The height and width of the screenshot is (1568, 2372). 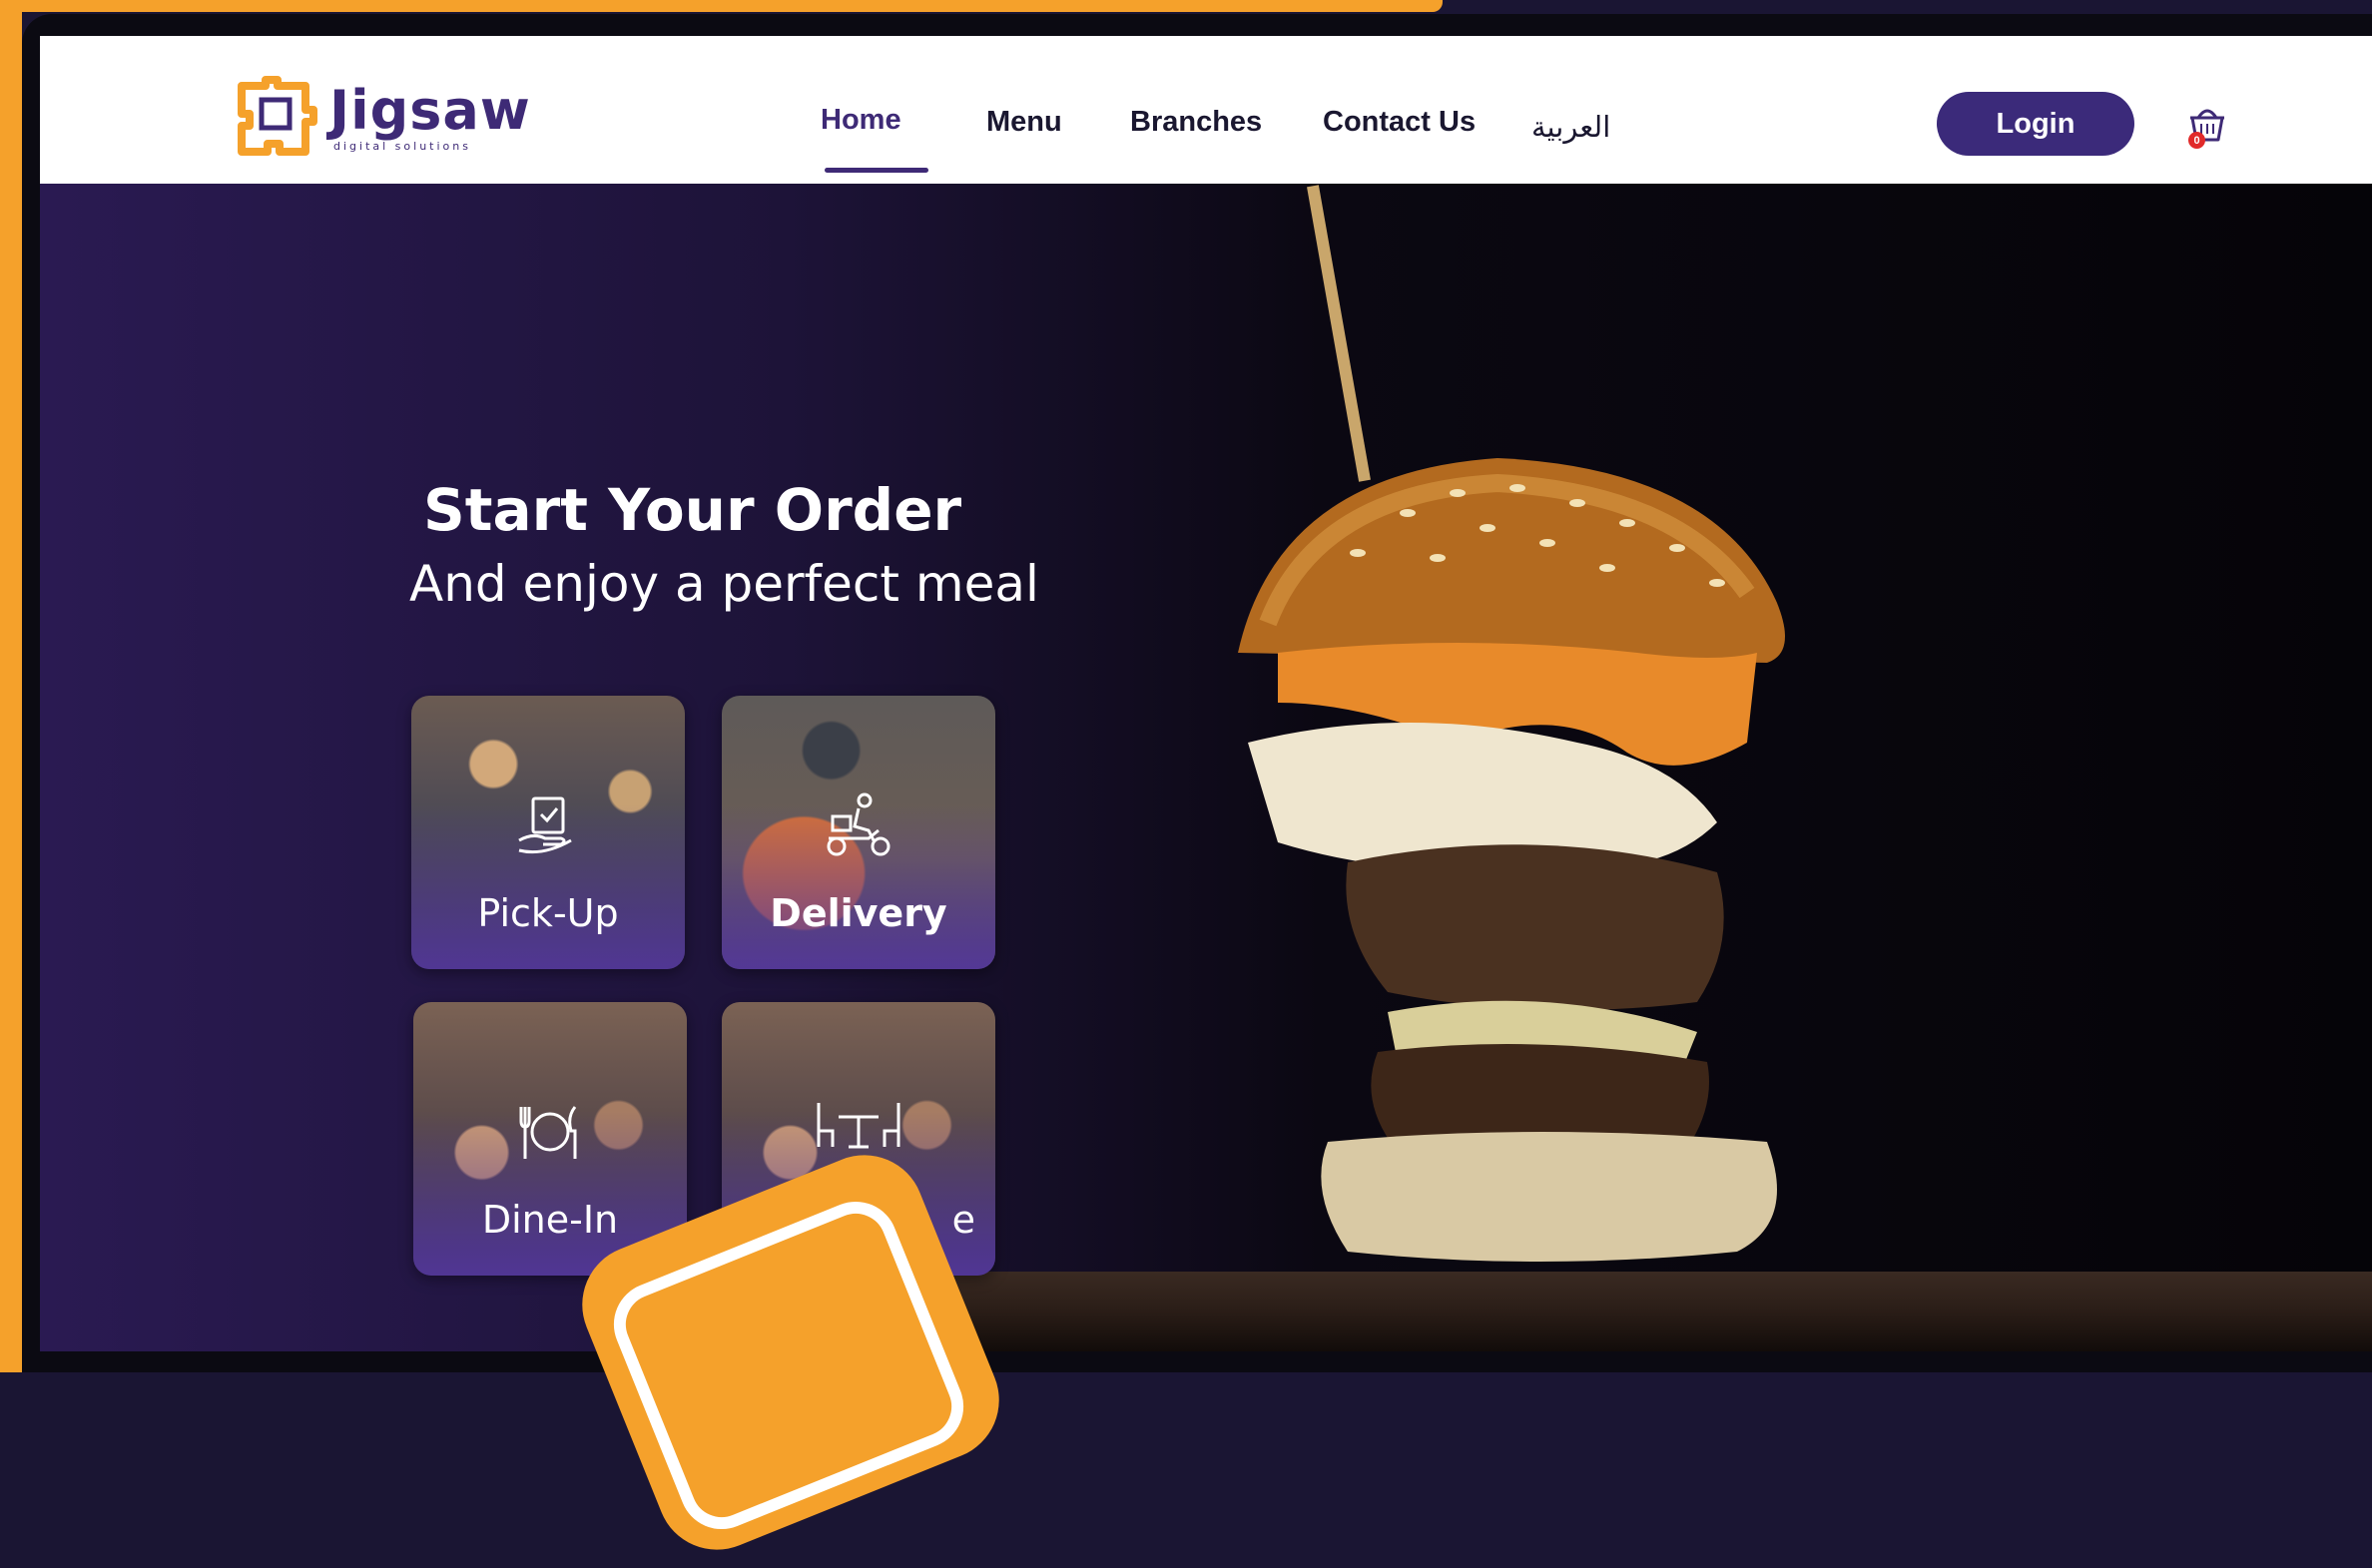 I want to click on nav-contact-us: Contact Us, so click(x=1399, y=122).